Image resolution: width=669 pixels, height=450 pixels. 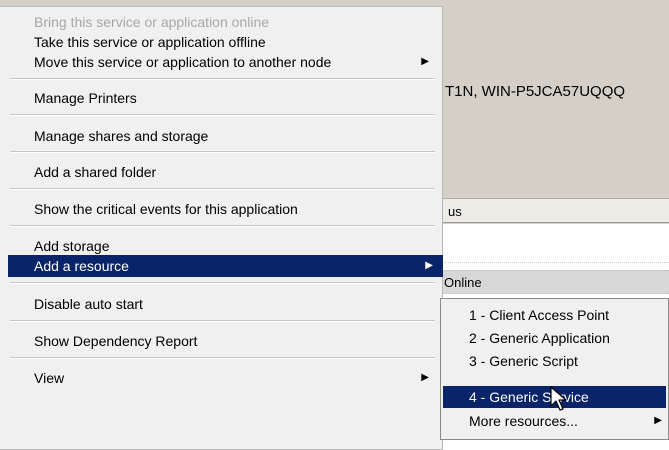 What do you see at coordinates (152, 22) in the screenshot?
I see `menu-item-label: Bring this service or application online` at bounding box center [152, 22].